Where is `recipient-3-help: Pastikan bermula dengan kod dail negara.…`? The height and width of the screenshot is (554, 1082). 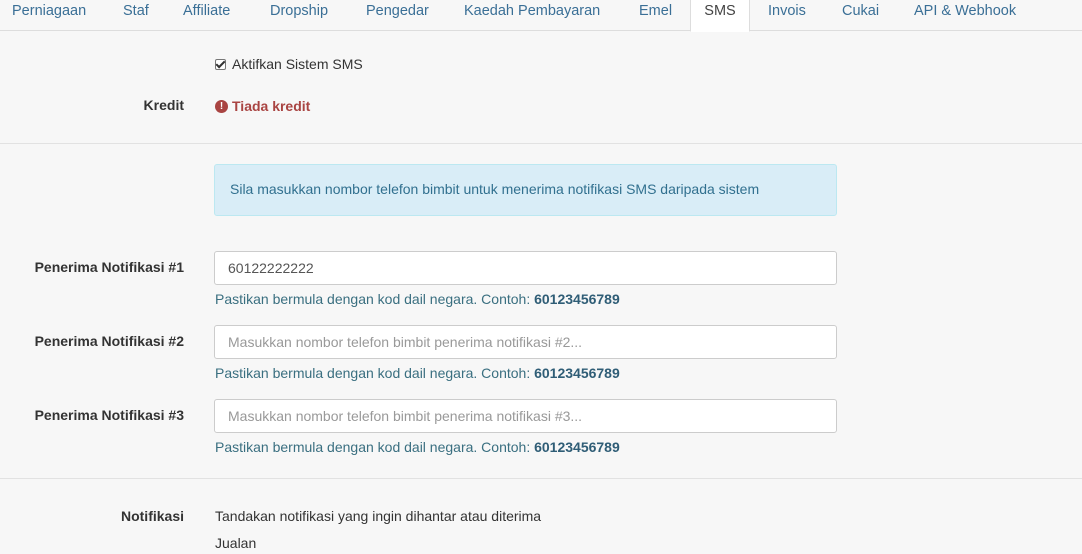 recipient-3-help: Pastikan bermula dengan kod dail negara.… is located at coordinates (417, 447).